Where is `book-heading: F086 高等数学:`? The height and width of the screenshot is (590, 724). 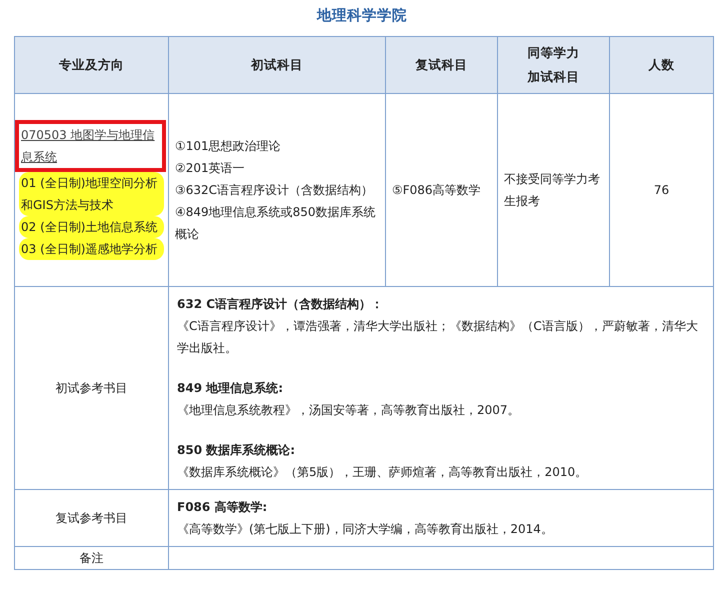
book-heading: F086 高等数学: is located at coordinates (222, 507).